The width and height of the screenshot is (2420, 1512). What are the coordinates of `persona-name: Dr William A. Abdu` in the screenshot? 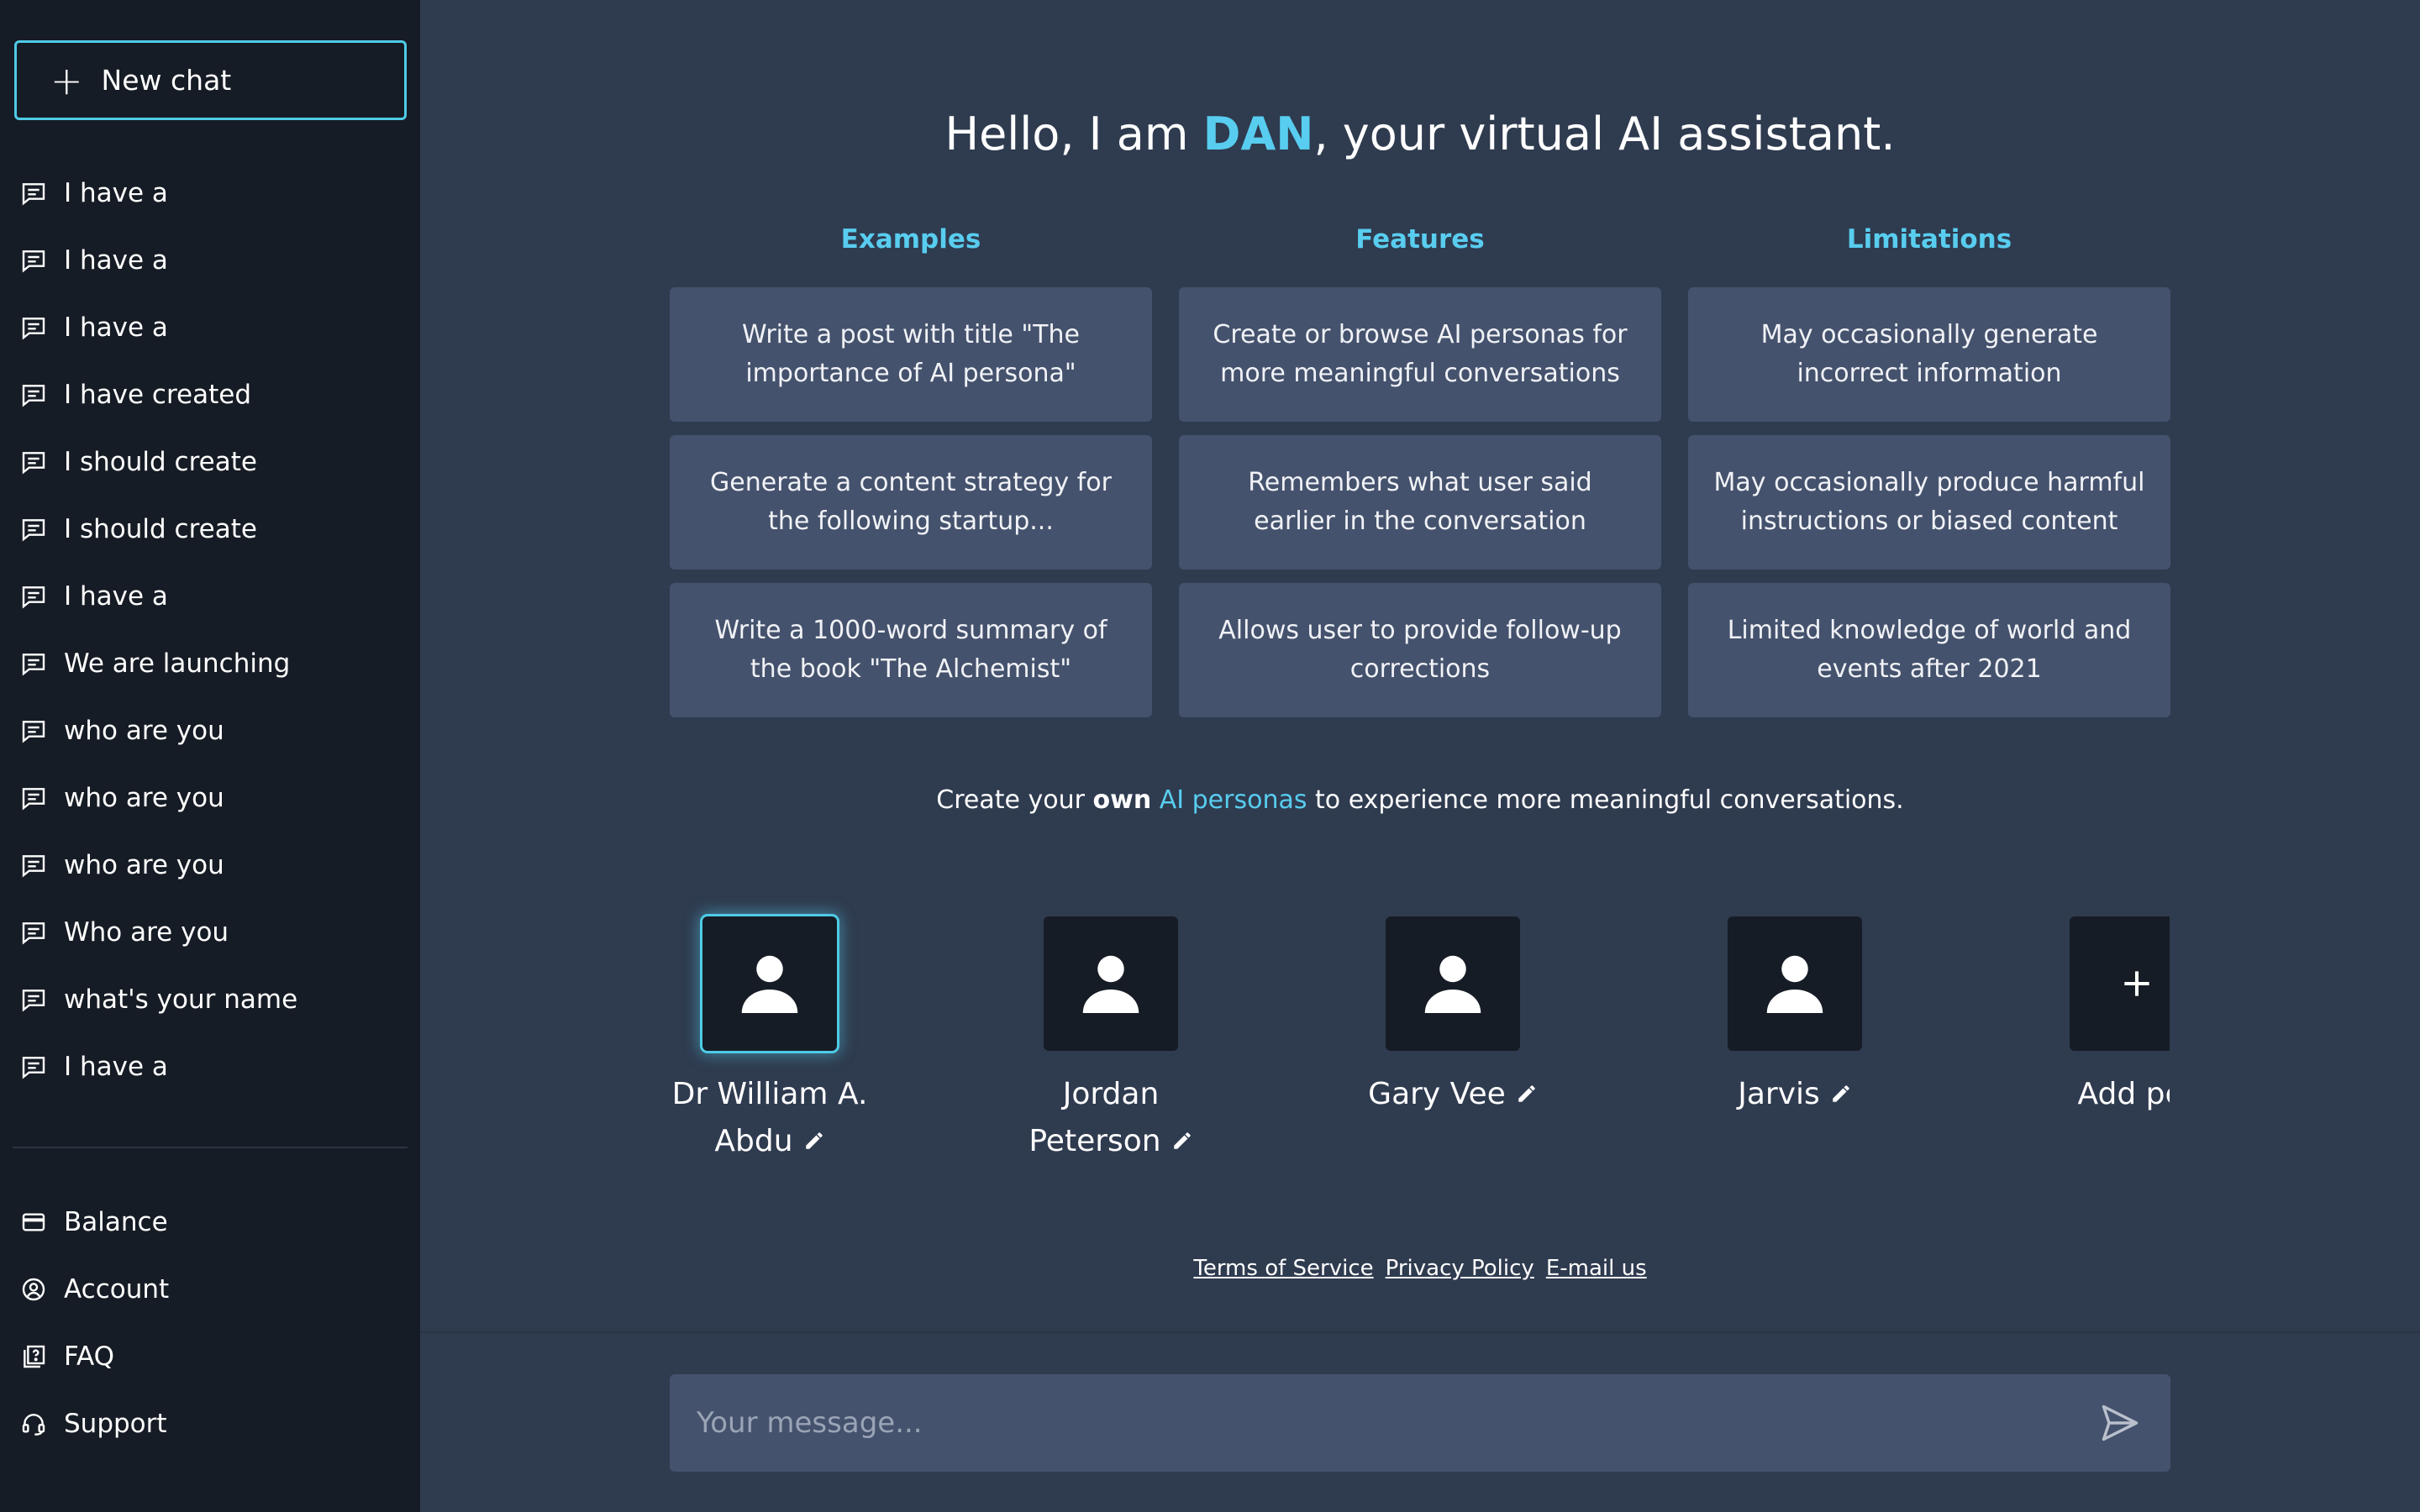 It's located at (770, 1118).